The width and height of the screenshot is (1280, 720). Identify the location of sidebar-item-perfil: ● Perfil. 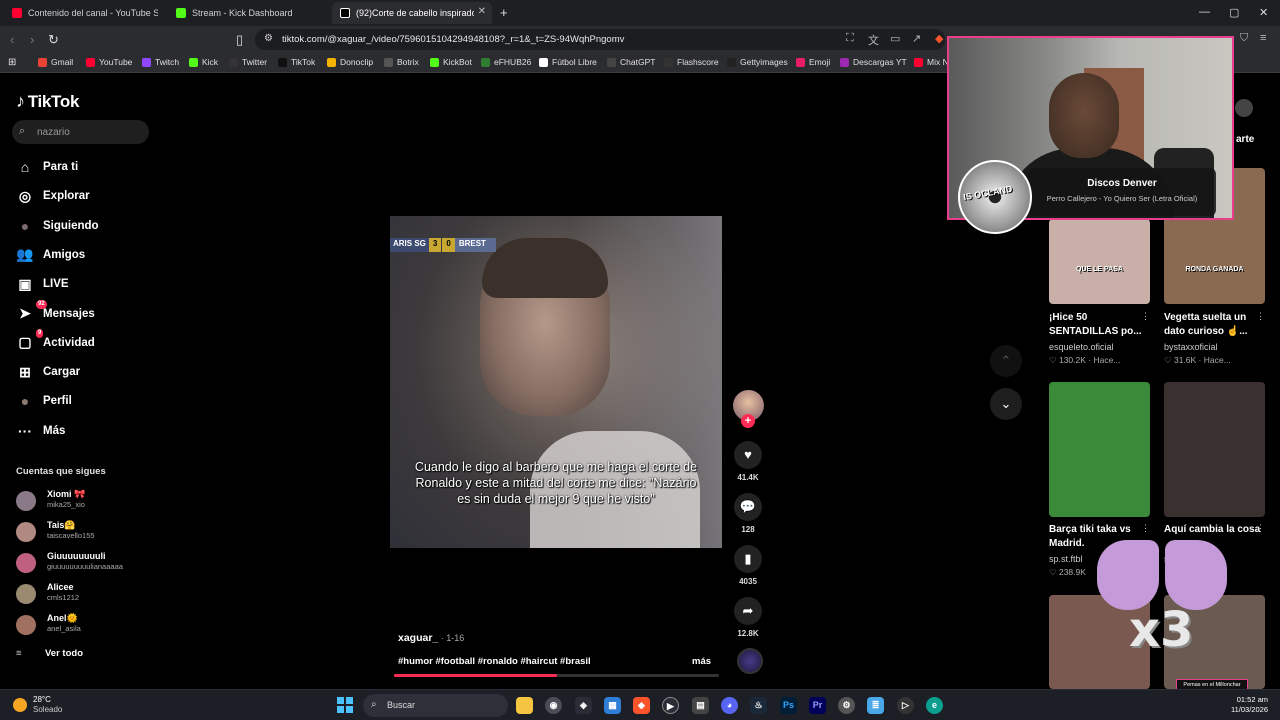
(44, 401).